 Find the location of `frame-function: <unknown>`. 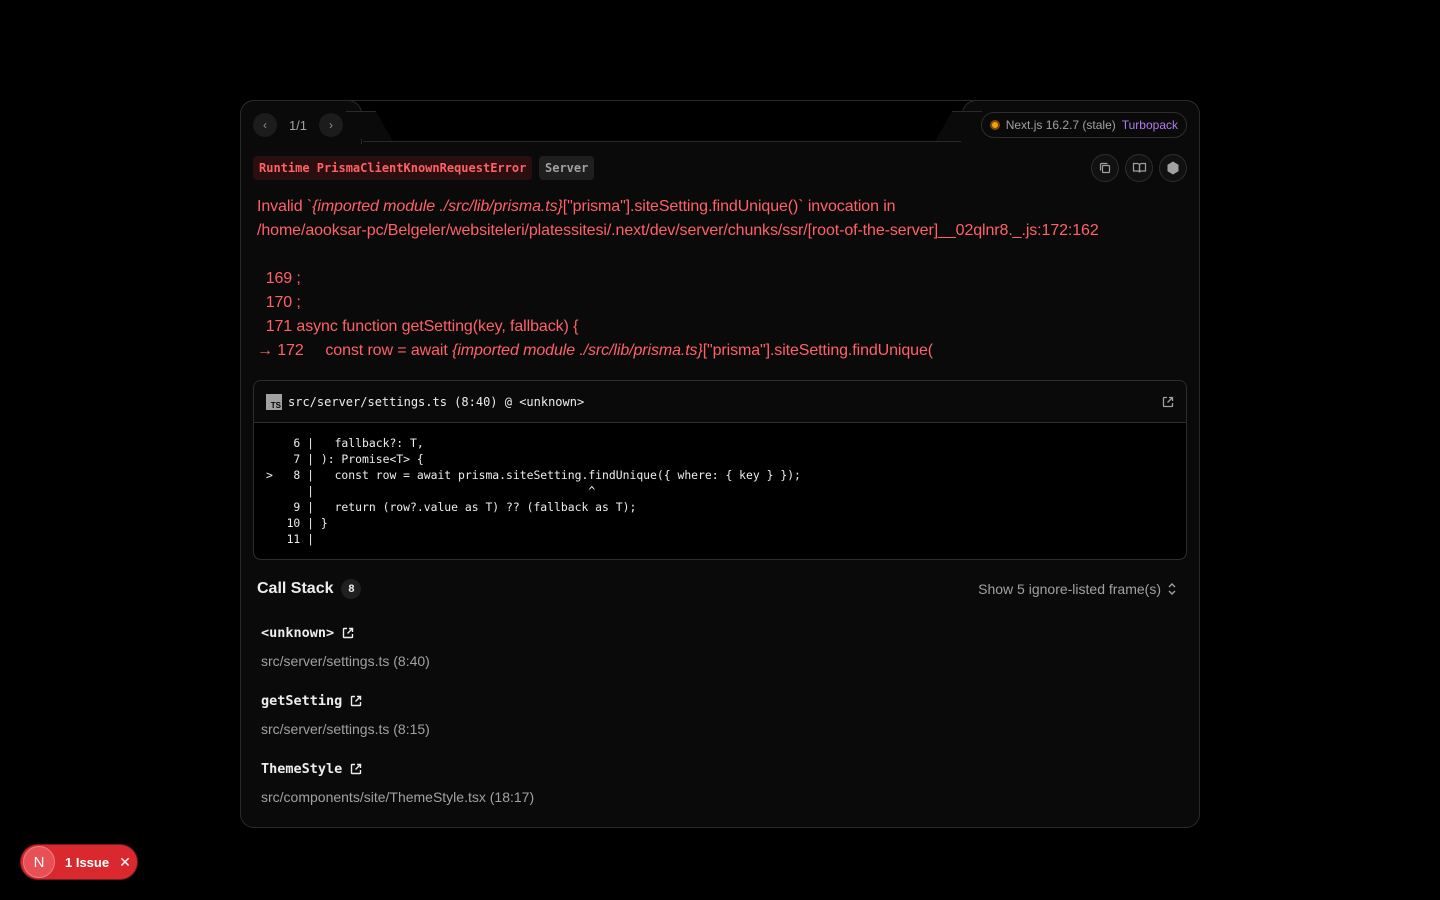

frame-function: <unknown> is located at coordinates (345, 633).